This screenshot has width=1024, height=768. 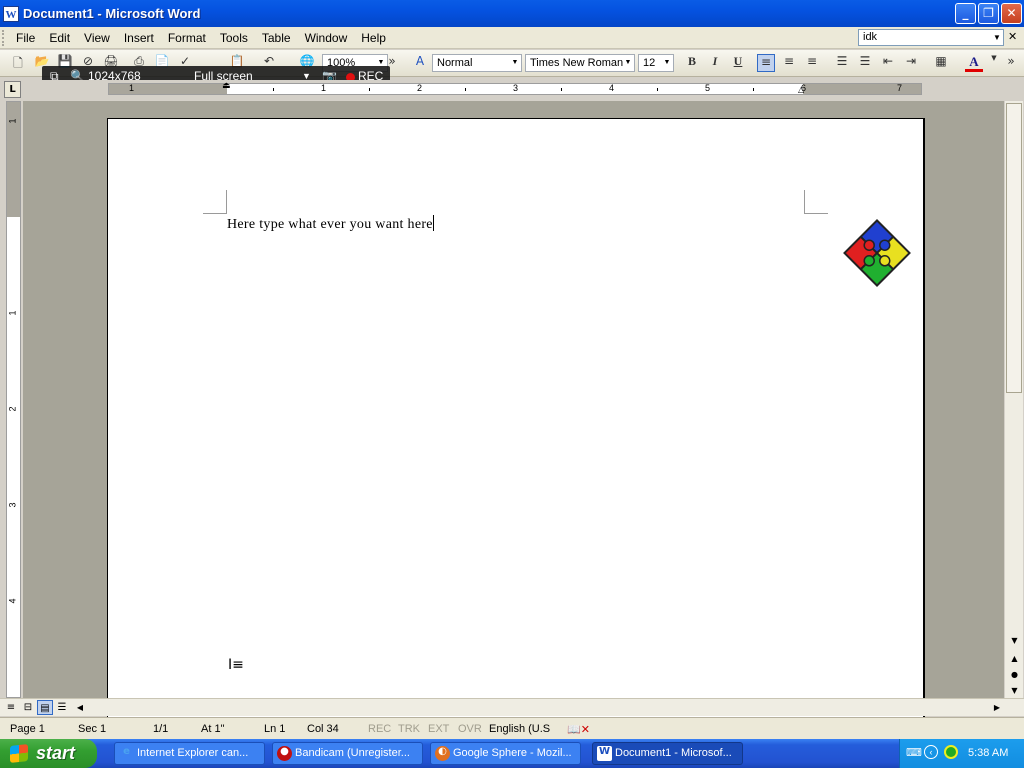 I want to click on italic-button: I, so click(x=715, y=63).